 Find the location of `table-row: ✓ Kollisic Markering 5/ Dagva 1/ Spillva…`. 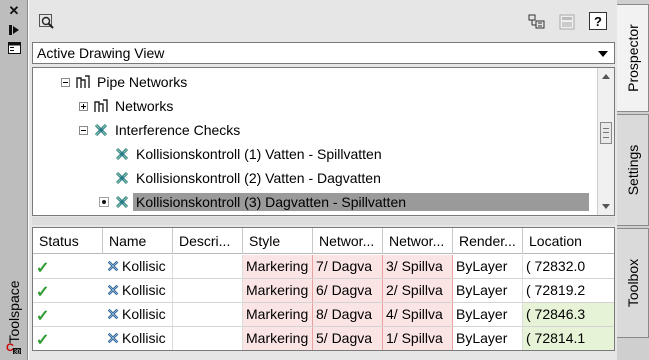

table-row: ✓ Kollisic Markering 5/ Dagva 1/ Spillva… is located at coordinates (323, 338).